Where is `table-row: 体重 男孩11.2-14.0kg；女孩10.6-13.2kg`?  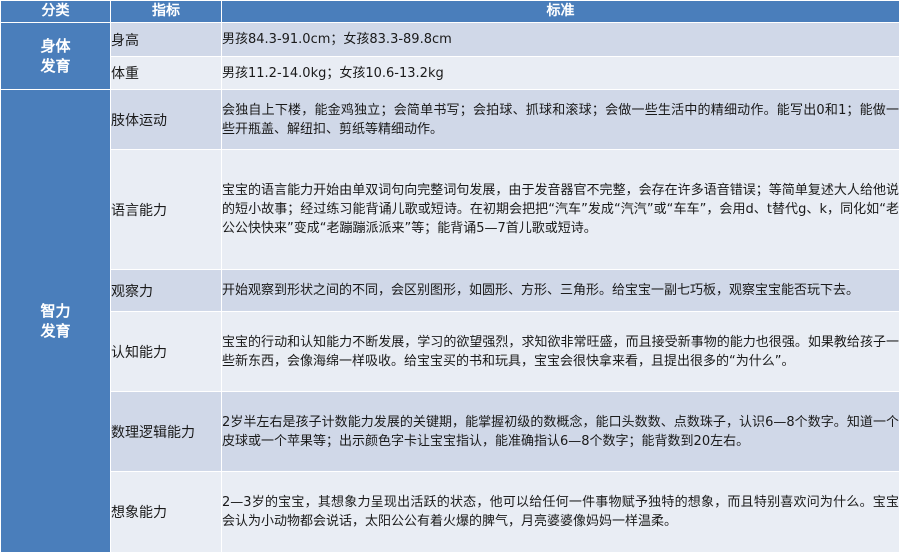 table-row: 体重 男孩11.2-14.0kg；女孩10.6-13.2kg is located at coordinates (450, 73).